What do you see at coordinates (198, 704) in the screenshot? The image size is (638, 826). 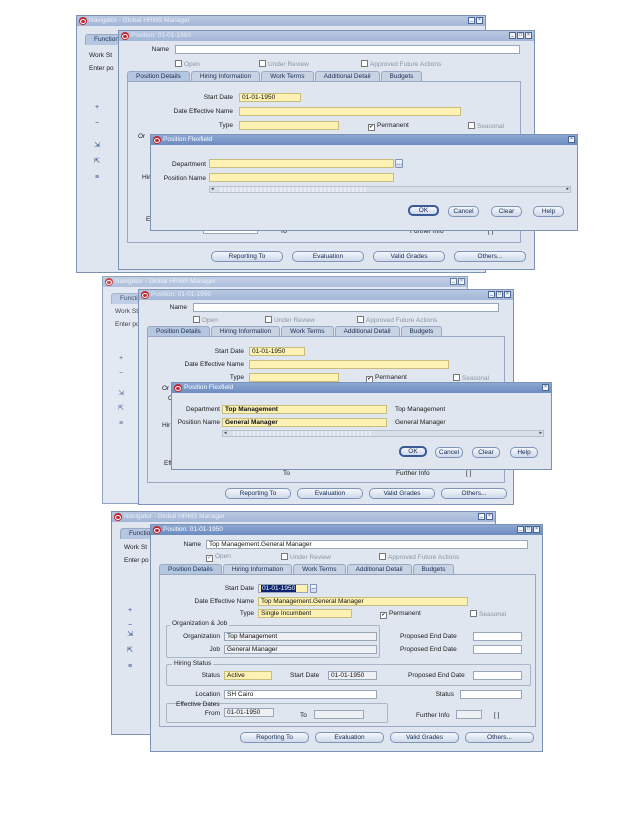 I see `effective-dates-label: Effective Dates` at bounding box center [198, 704].